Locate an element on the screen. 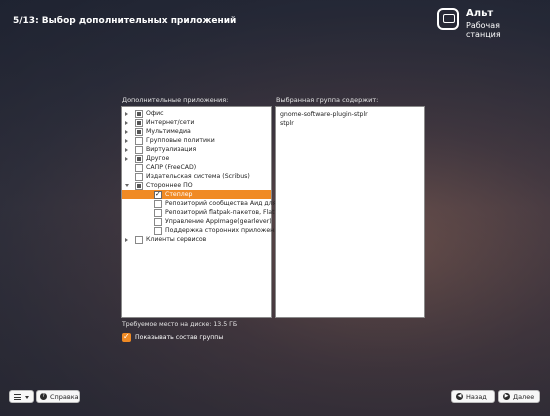  next-button: ▶ Далее is located at coordinates (519, 396).